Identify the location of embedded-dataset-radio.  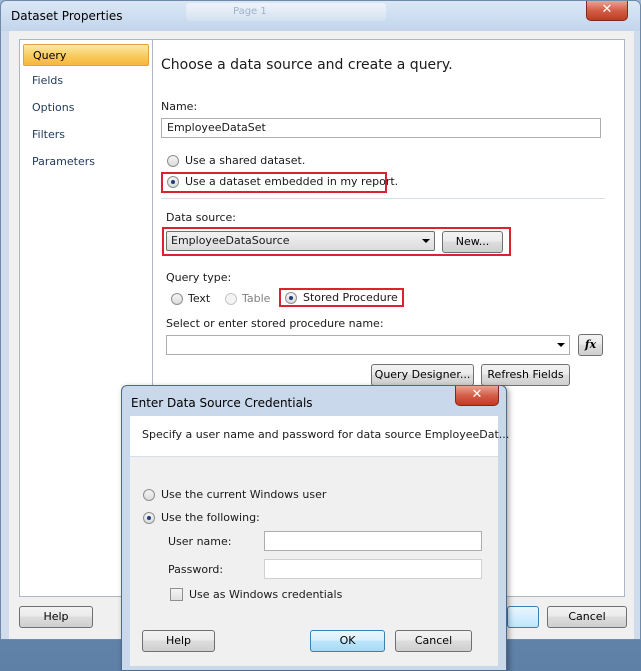
(173, 182).